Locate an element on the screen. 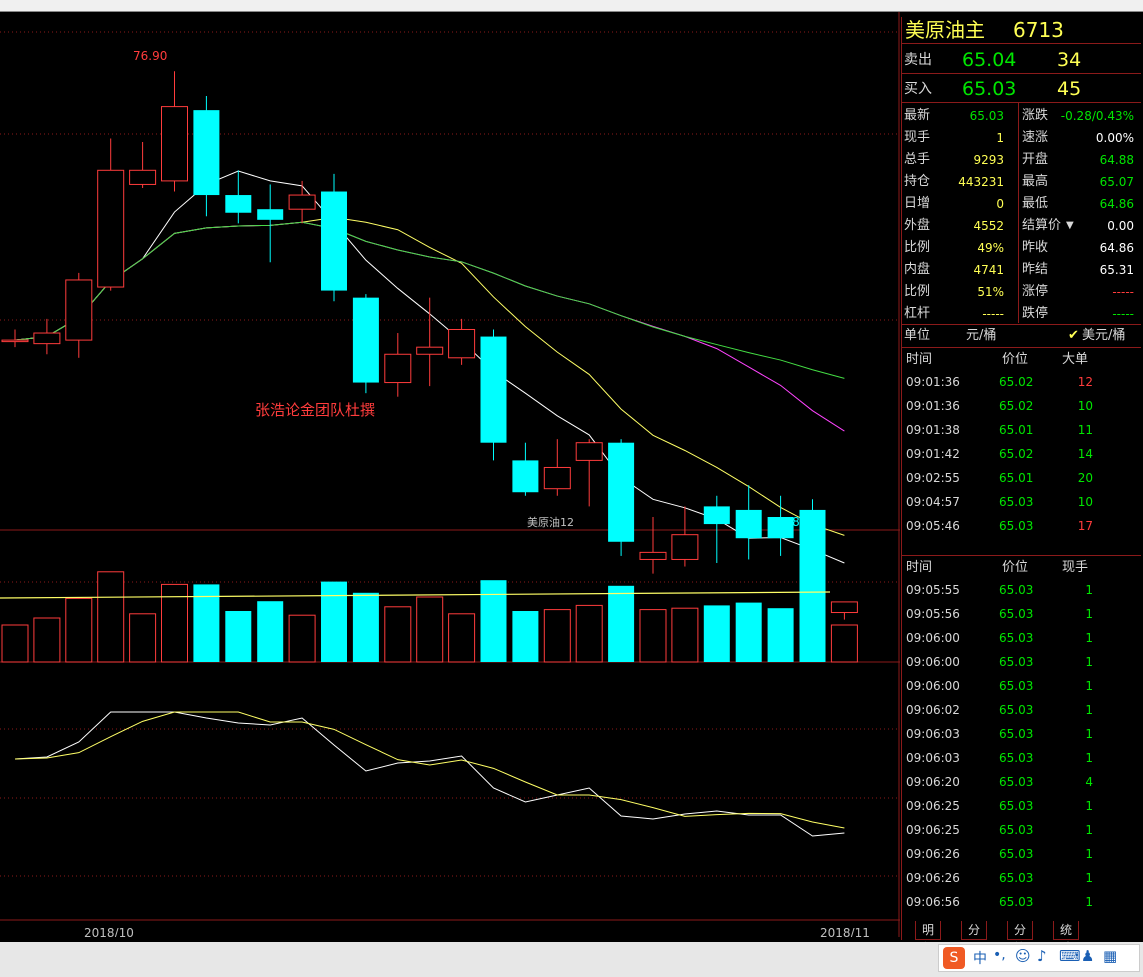  table-row: 09:05:55 65.03 1 is located at coordinates (1022, 590).